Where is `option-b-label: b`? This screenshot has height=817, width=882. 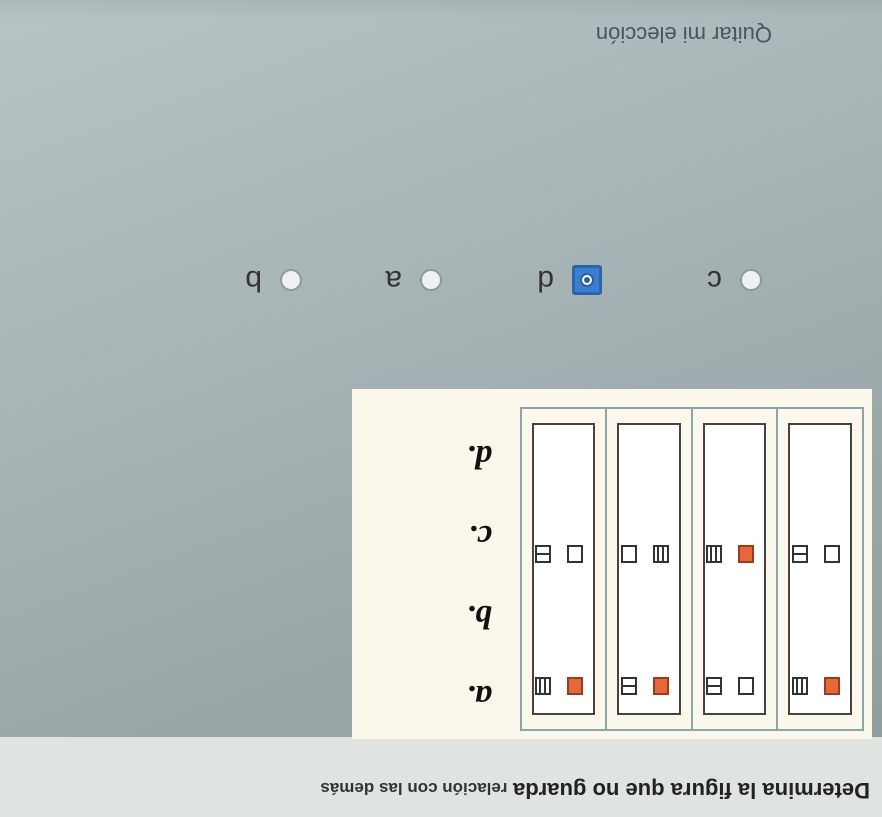
option-b-label: b is located at coordinates (253, 280).